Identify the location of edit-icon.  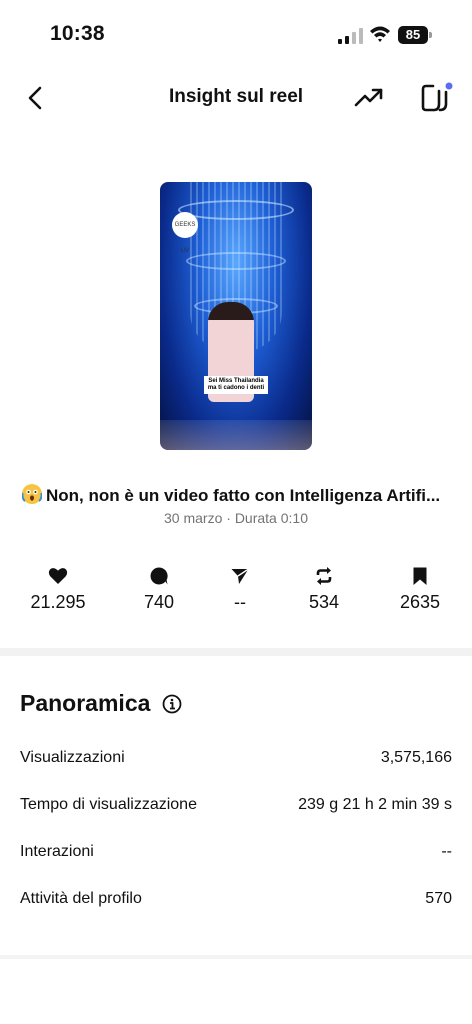
(437, 98).